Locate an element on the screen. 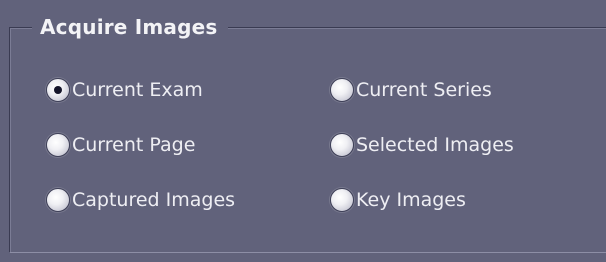 The image size is (606, 262). radio-current-series: Current Series is located at coordinates (411, 90).